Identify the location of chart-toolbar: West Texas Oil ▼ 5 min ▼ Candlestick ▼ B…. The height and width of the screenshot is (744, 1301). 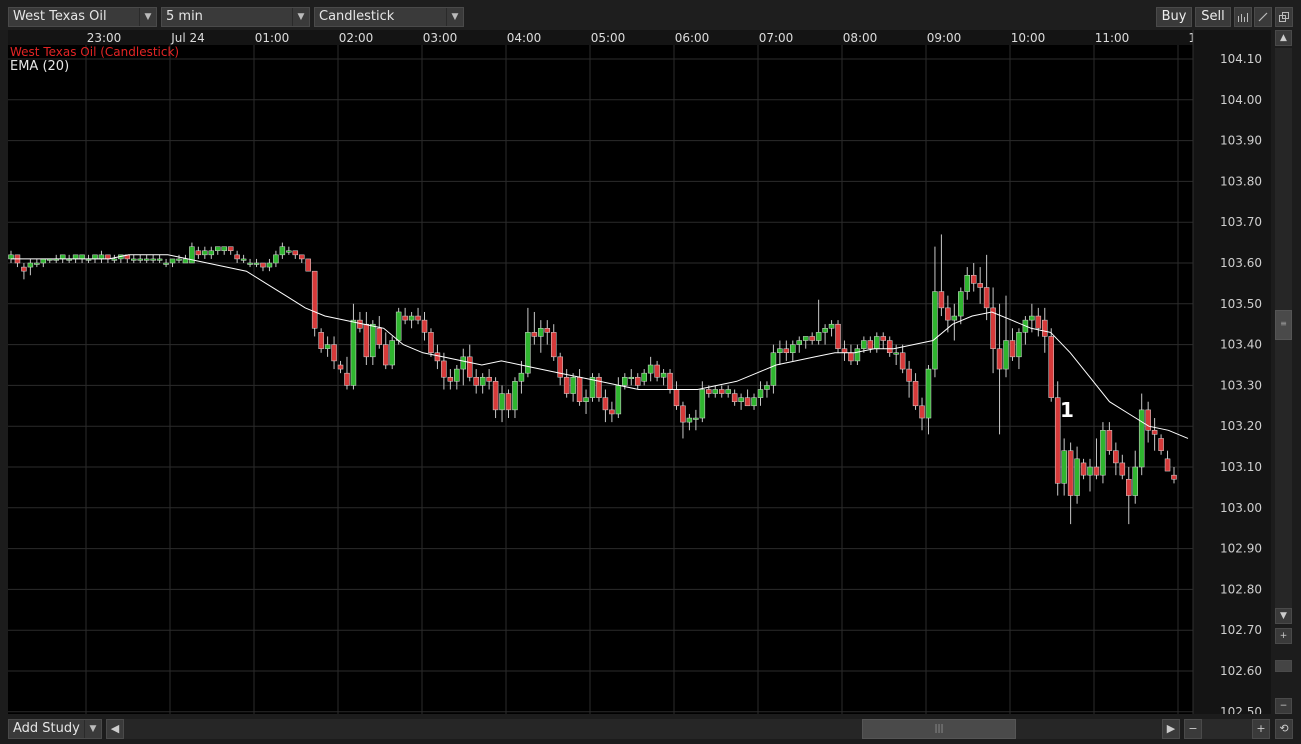
(650, 15).